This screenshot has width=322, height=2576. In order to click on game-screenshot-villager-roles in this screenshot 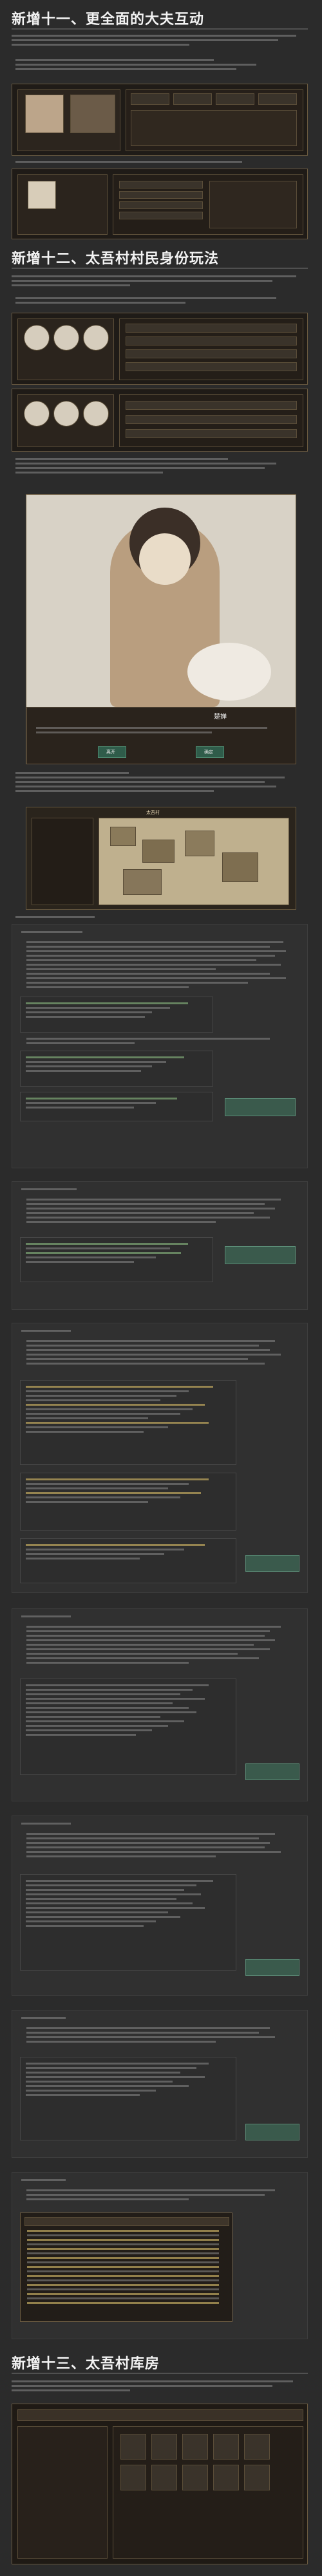, I will do `click(160, 349)`.